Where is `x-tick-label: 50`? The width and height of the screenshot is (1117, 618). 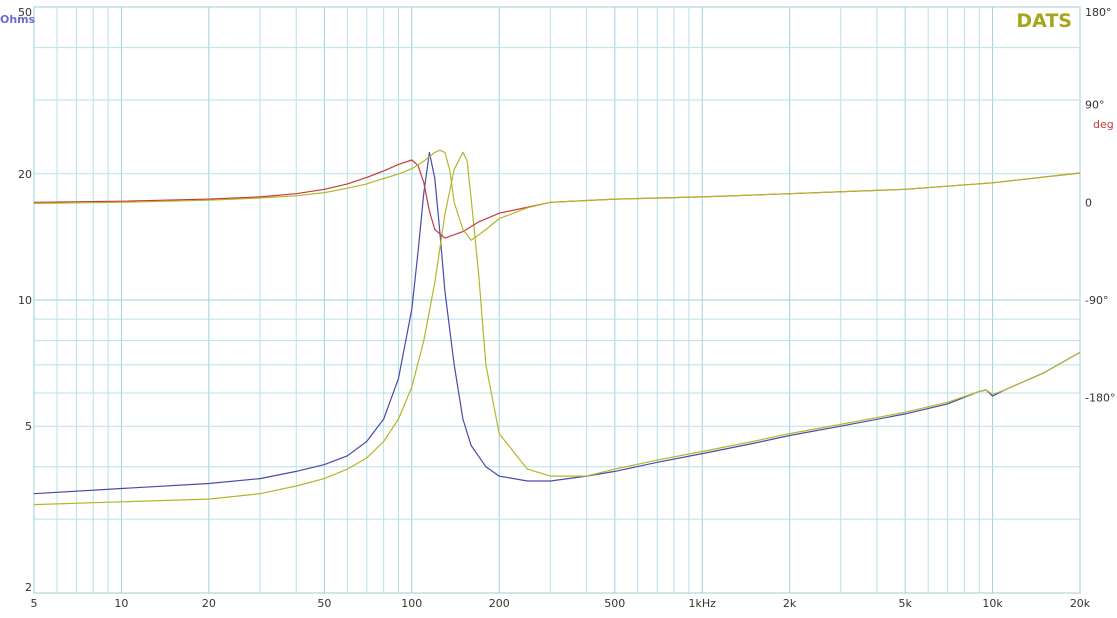
x-tick-label: 50 is located at coordinates (324, 603).